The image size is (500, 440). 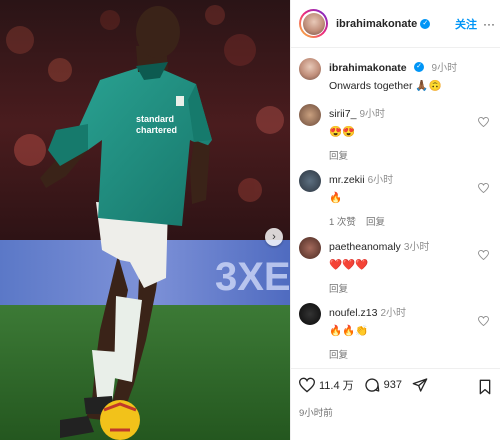 I want to click on follow-button: 关注, so click(x=466, y=24).